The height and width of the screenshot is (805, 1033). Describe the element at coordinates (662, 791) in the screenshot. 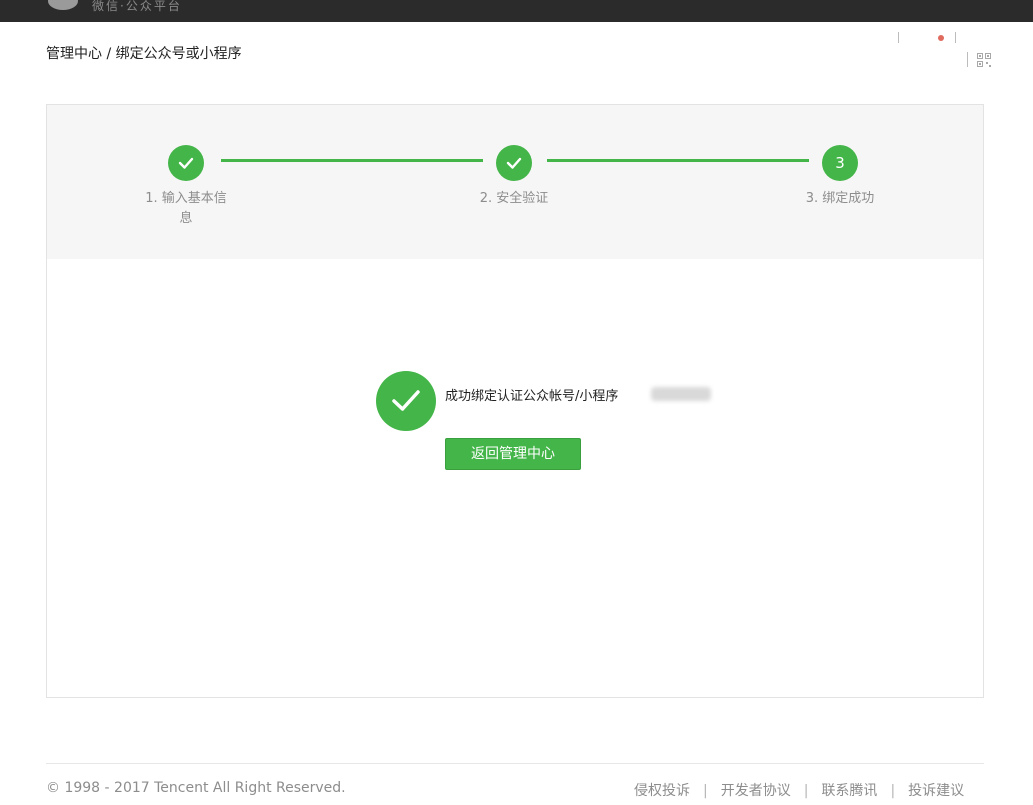

I see `footer-link-infringement: 侵权投诉` at that location.